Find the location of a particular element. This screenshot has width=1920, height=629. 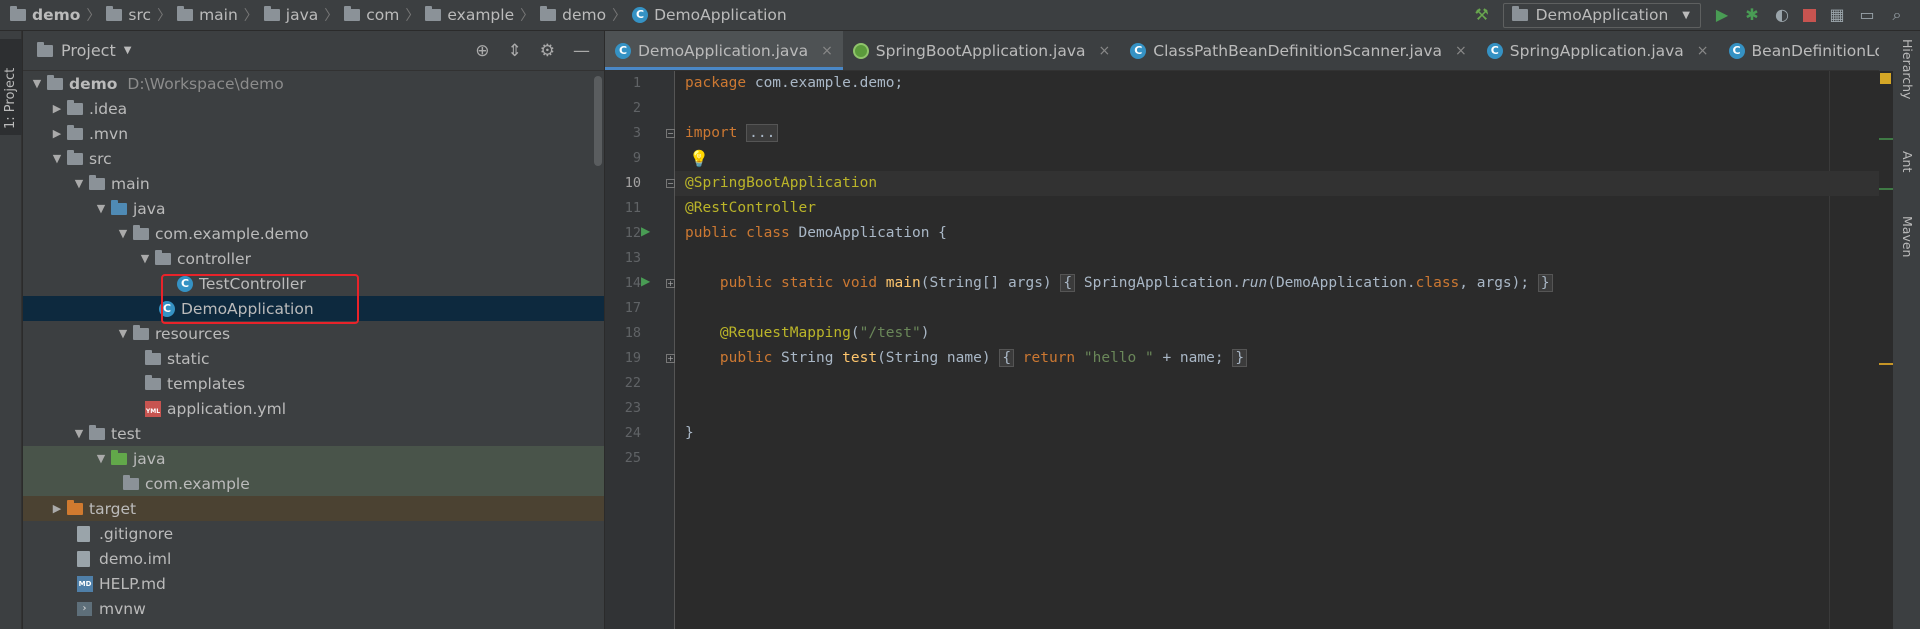

build-hammer-icon: ⚒ is located at coordinates (1482, 15).